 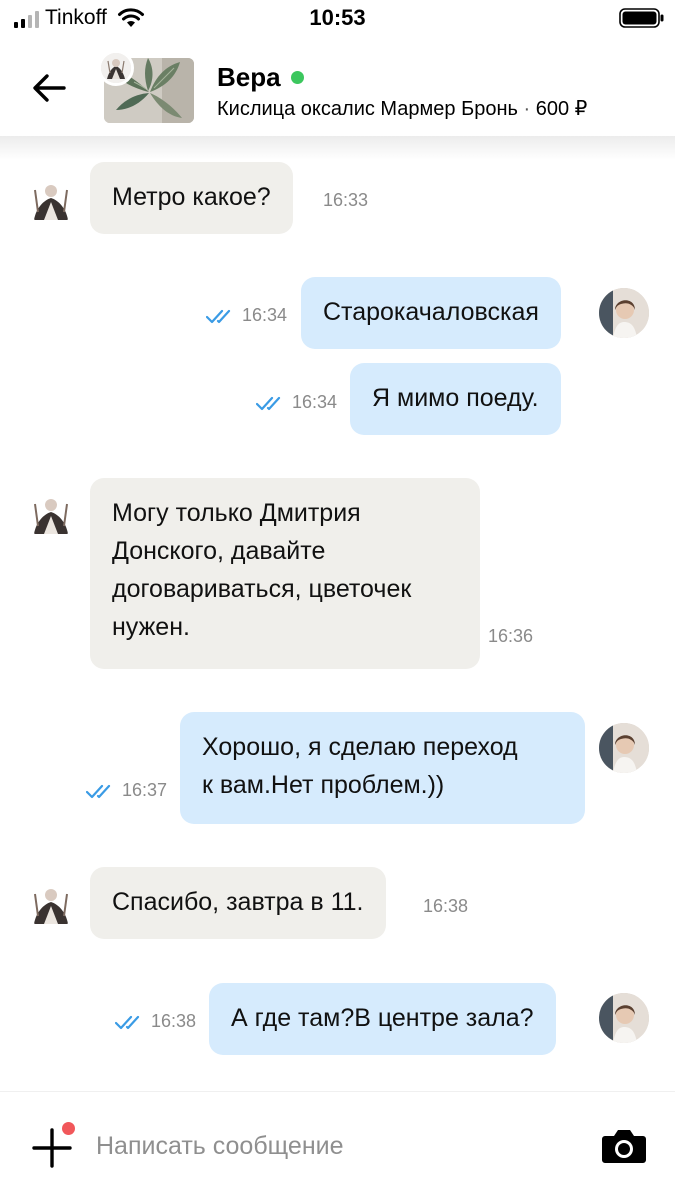 I want to click on message-time: 16:37, so click(x=145, y=790).